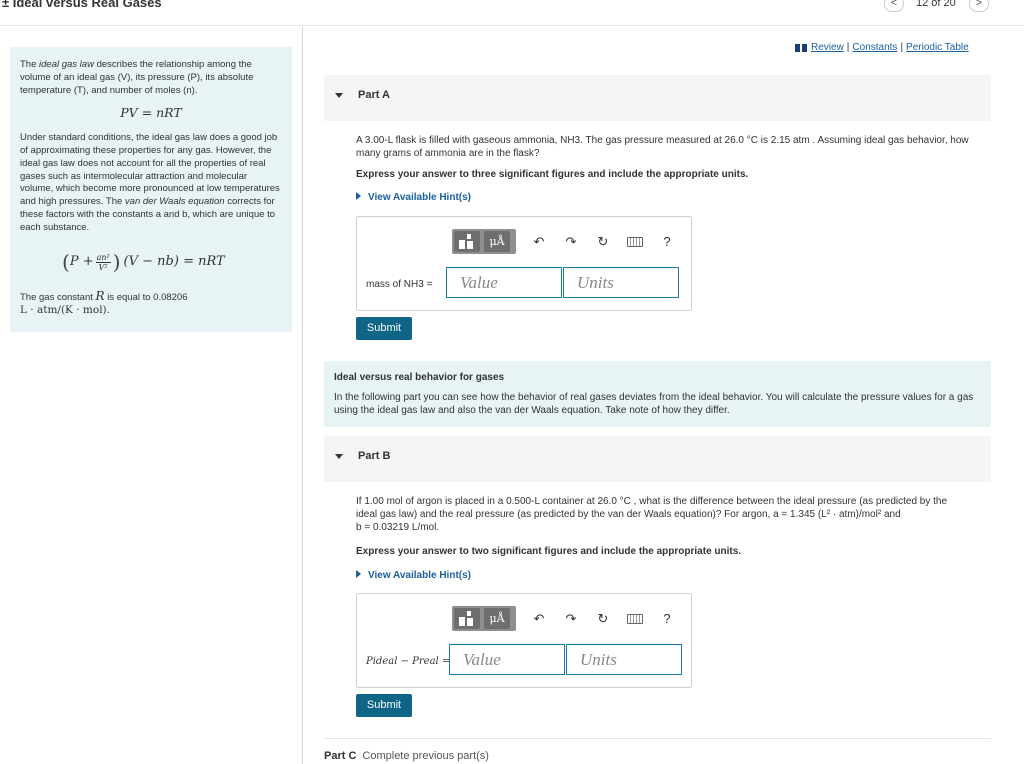  Describe the element at coordinates (399, 284) in the screenshot. I see `part-a-answer-label: mass of NH3 =` at that location.